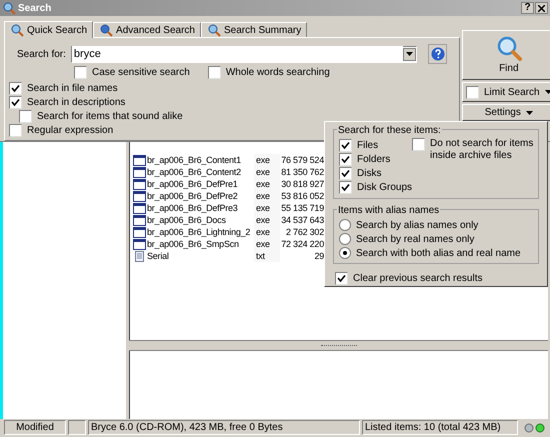 The image size is (550, 437). Describe the element at coordinates (318, 256) in the screenshot. I see `file-size: 29` at that location.